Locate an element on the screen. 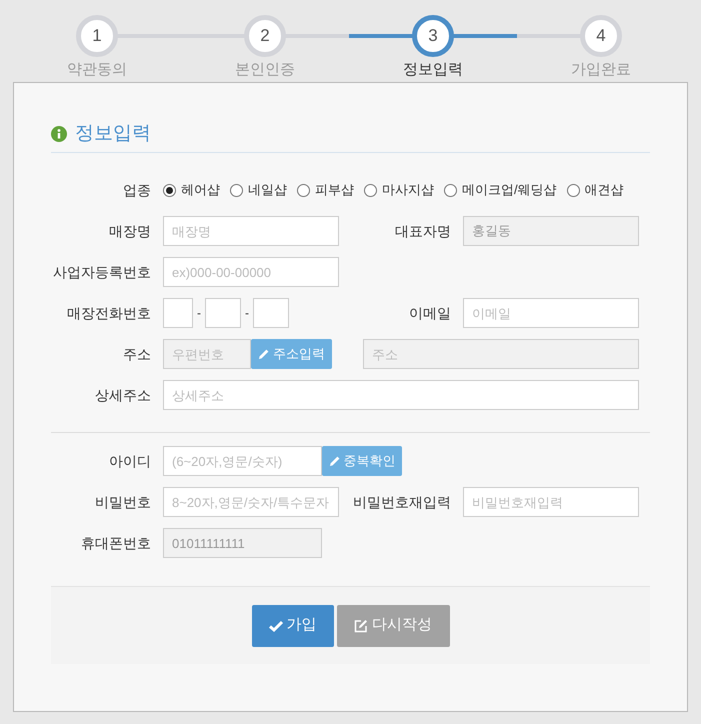 This screenshot has height=724, width=701. field-label: 상세주소 is located at coordinates (123, 395).